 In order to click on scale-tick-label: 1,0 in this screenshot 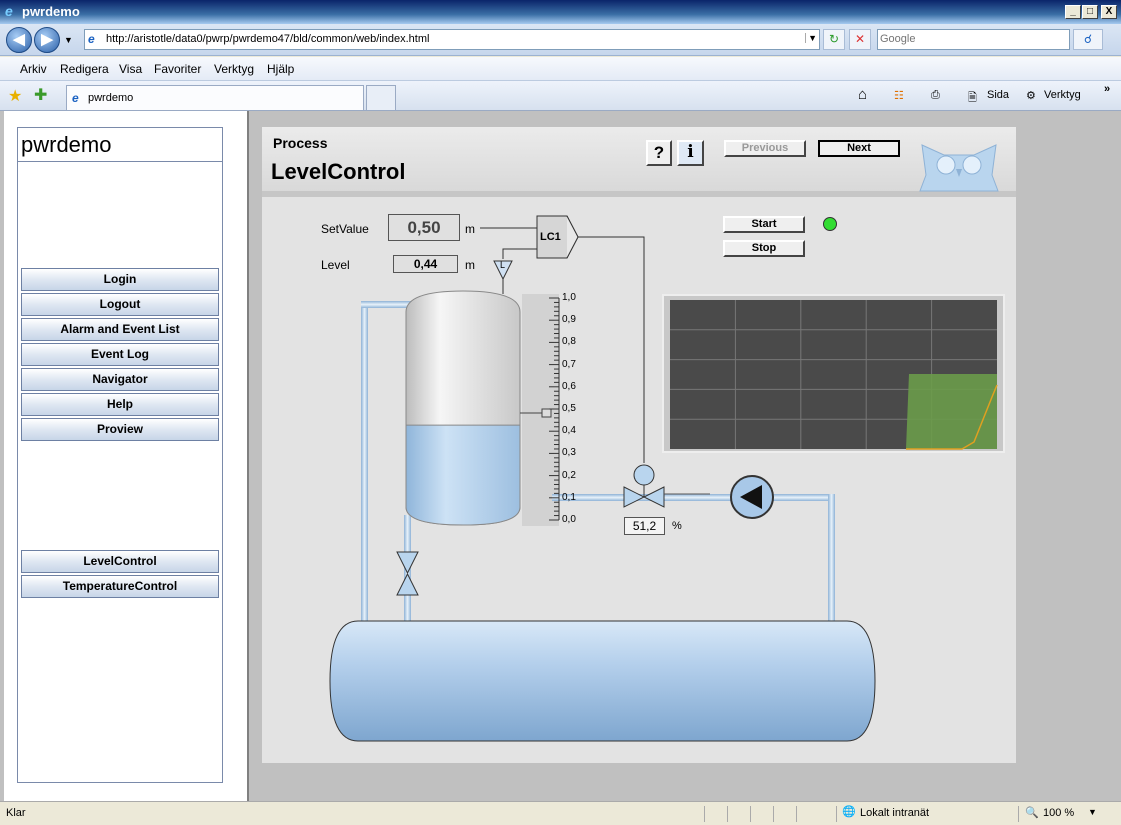, I will do `click(569, 297)`.